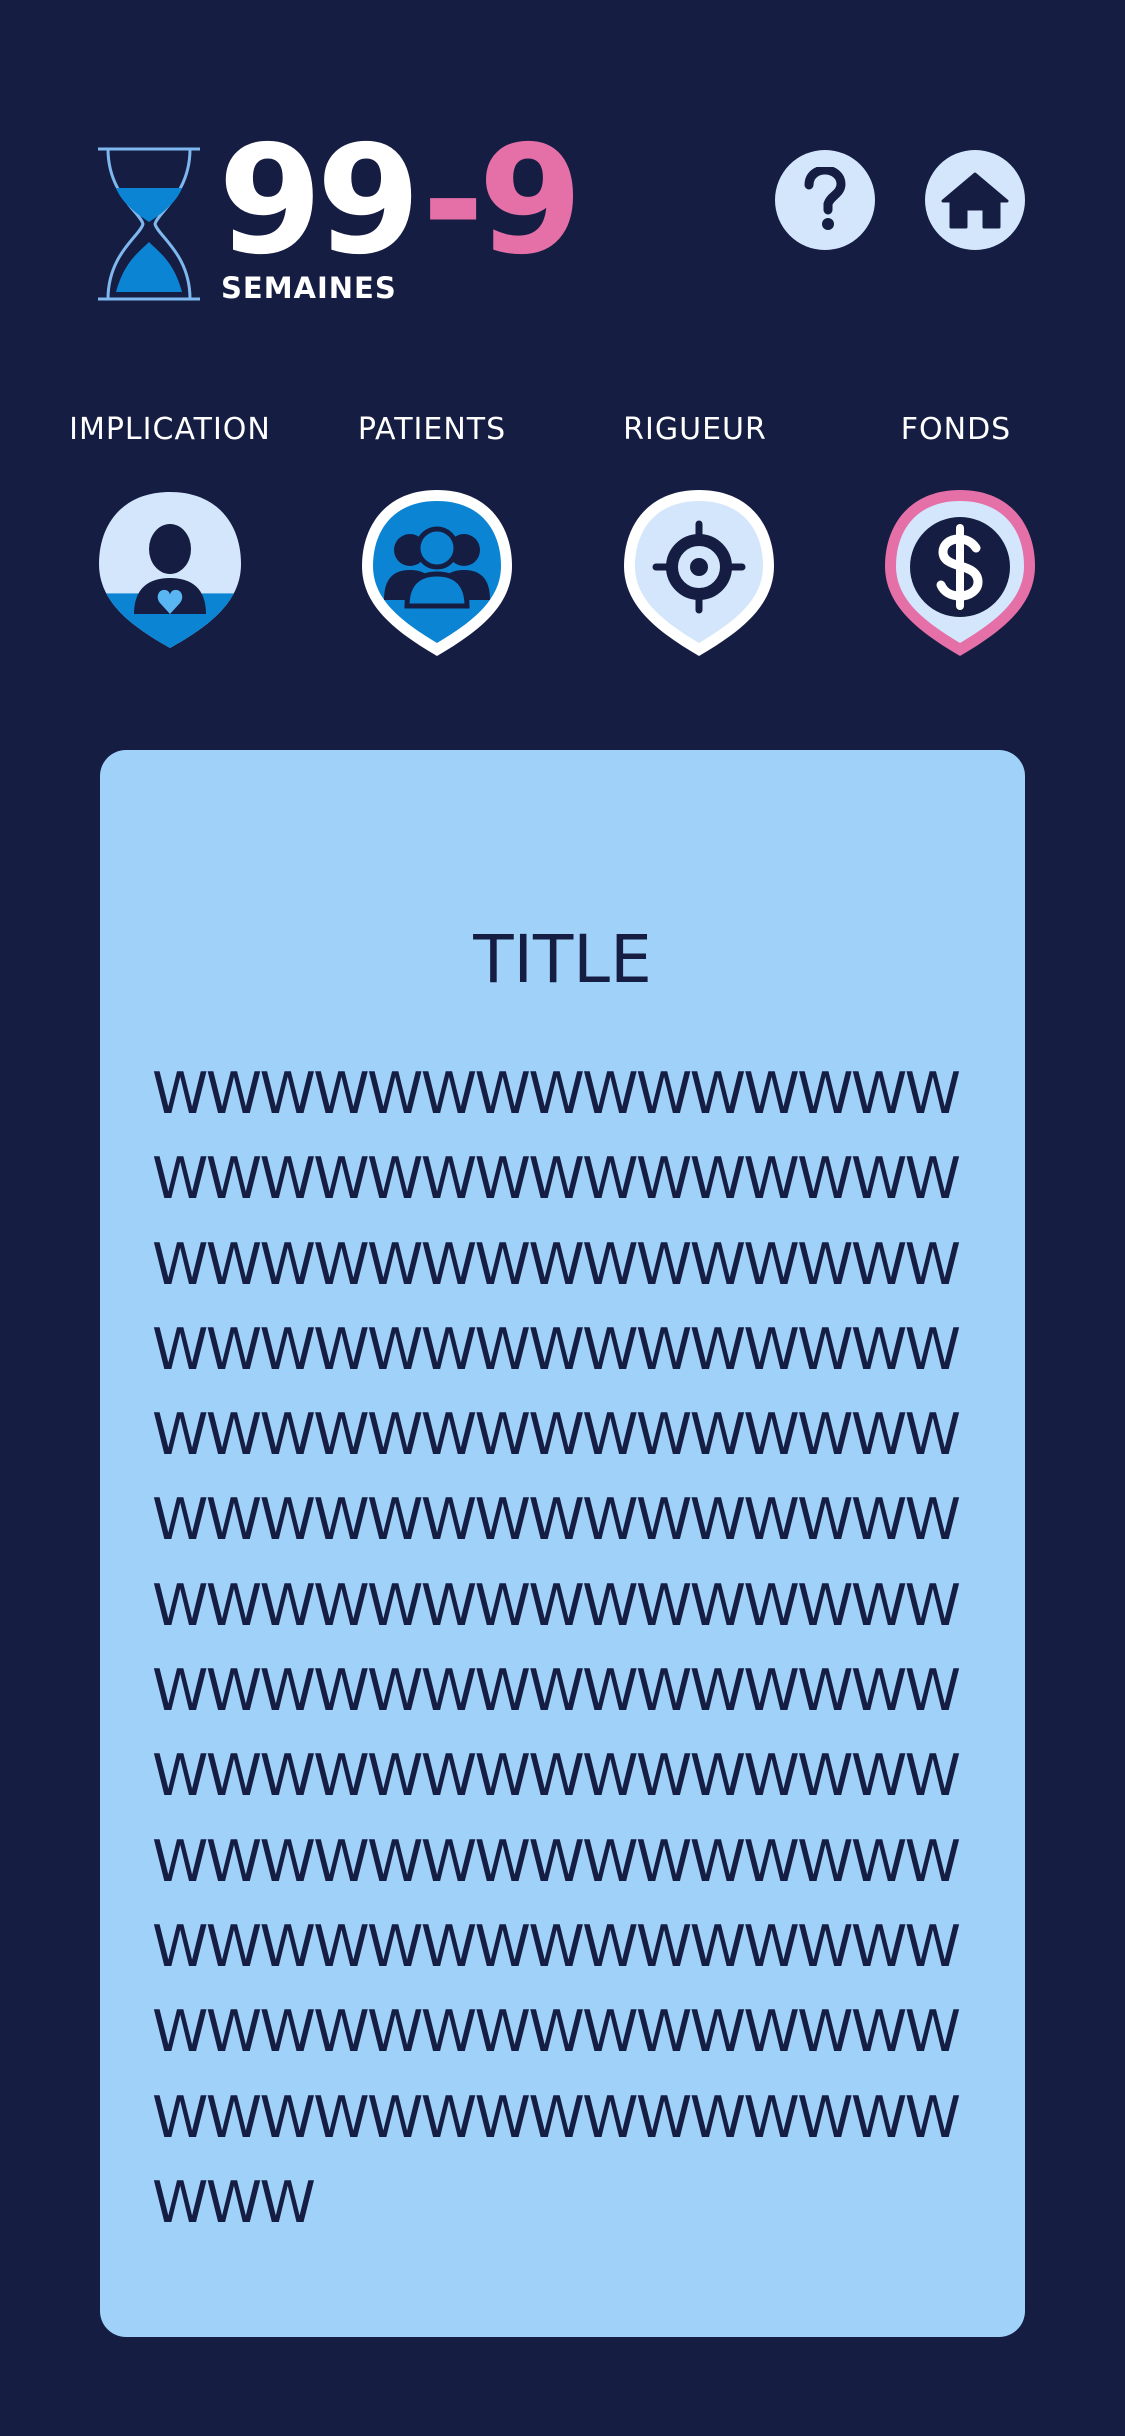  I want to click on help-button, so click(825, 200).